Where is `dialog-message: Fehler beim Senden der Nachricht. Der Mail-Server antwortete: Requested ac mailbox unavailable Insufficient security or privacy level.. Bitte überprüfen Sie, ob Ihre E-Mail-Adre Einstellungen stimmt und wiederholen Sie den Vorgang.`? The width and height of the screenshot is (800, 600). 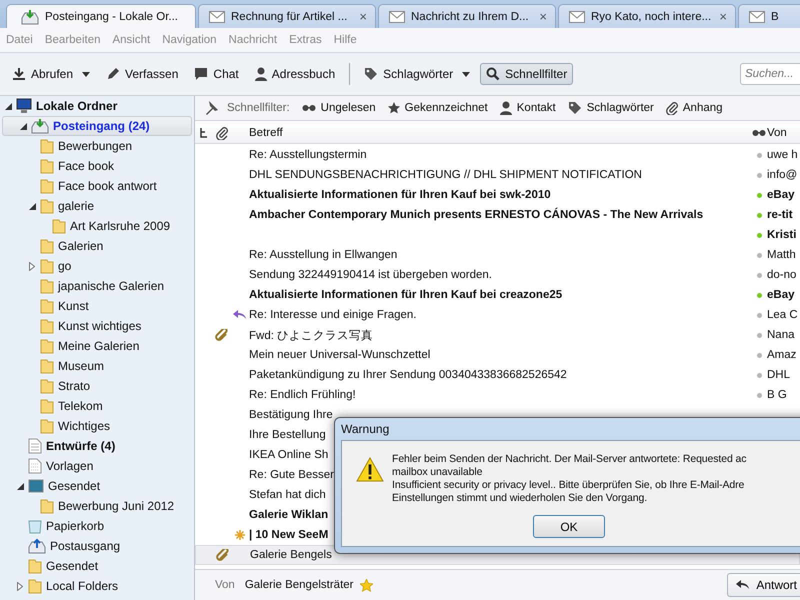
dialog-message: Fehler beim Senden der Nachricht. Der Mail-Server antwortete: Requested ac mailbox unavailable Insufficient security or privacy level.. Bitte überprüfen Sie, ob Ihre E-Mail-Adre Einstellungen stimmt und wiederholen Sie den Vorgang. is located at coordinates (569, 479).